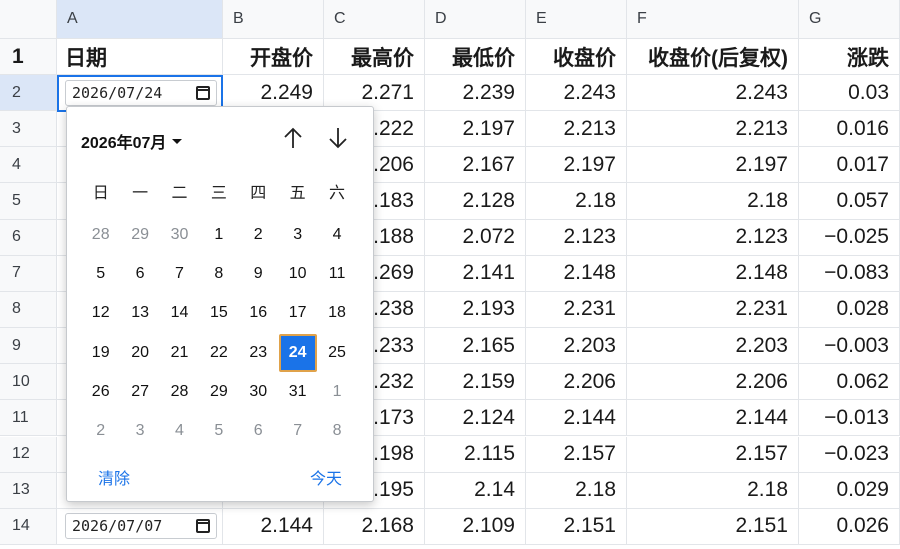  What do you see at coordinates (132, 141) in the screenshot?
I see `month-year-selector: 2026年07月` at bounding box center [132, 141].